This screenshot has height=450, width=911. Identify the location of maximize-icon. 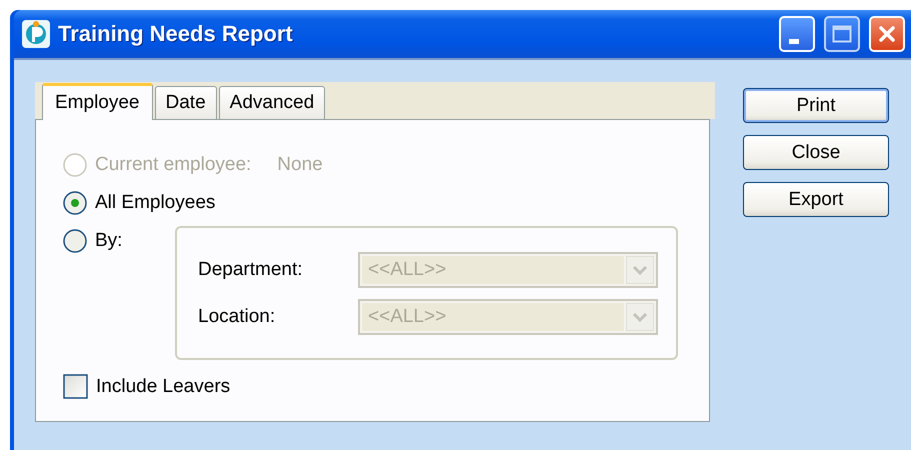
(842, 34).